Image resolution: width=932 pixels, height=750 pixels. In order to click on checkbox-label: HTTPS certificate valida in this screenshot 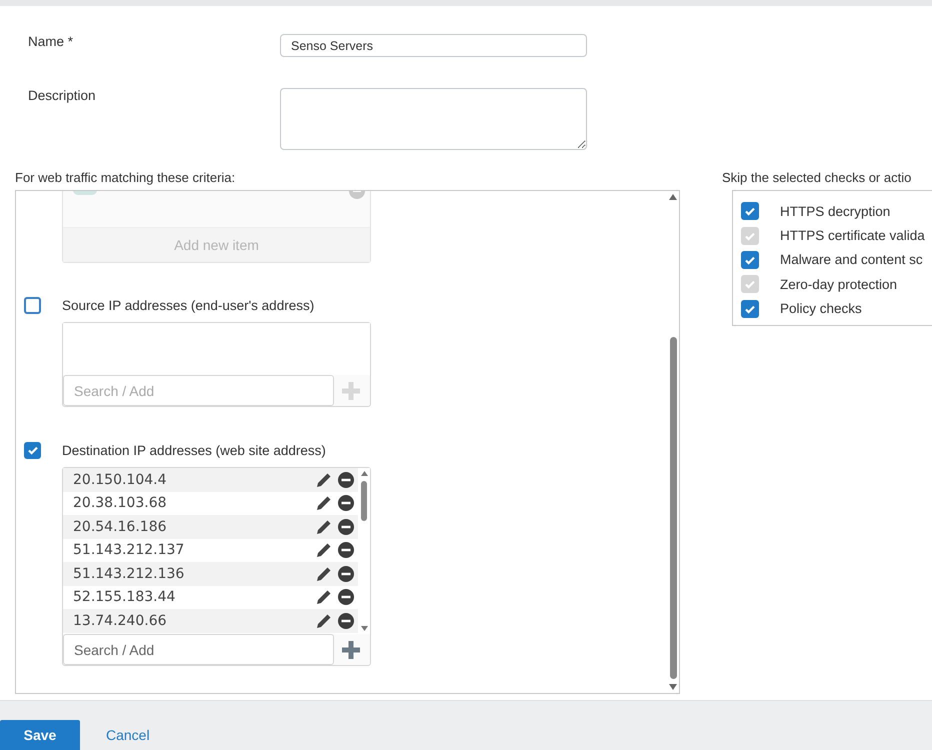, I will do `click(852, 236)`.